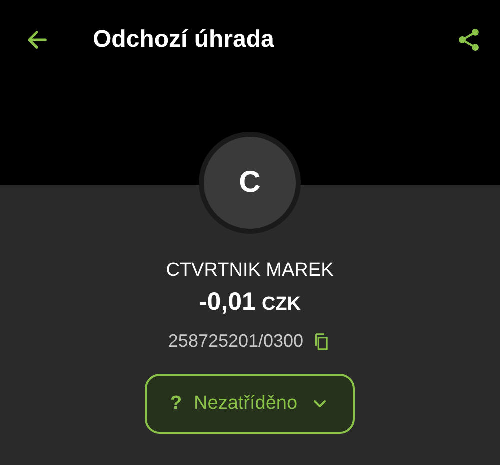 This screenshot has height=465, width=500. I want to click on share-icon, so click(469, 40).